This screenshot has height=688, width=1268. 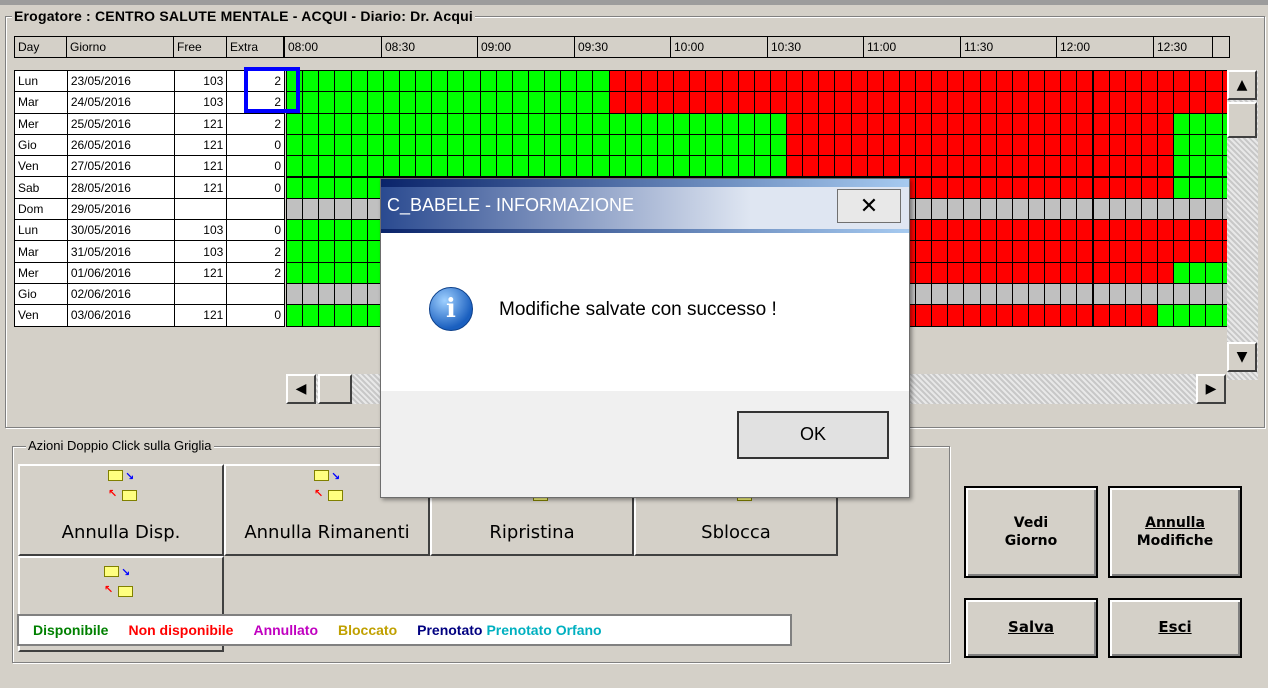 What do you see at coordinates (149, 209) in the screenshot?
I see `table-row: Dom 29/05/2016` at bounding box center [149, 209].